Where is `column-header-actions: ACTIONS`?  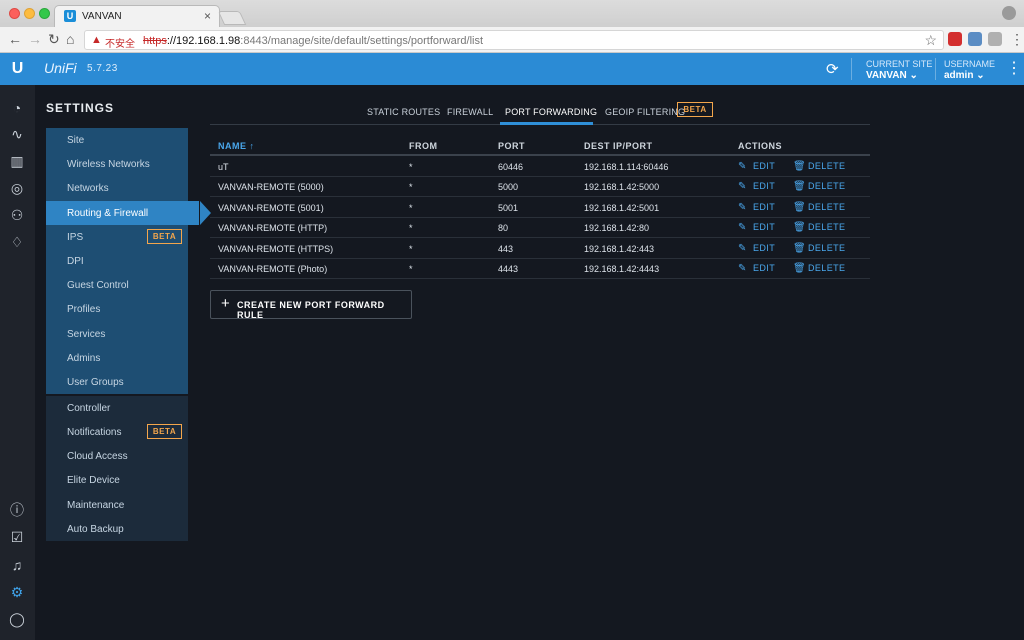 column-header-actions: ACTIONS is located at coordinates (760, 146).